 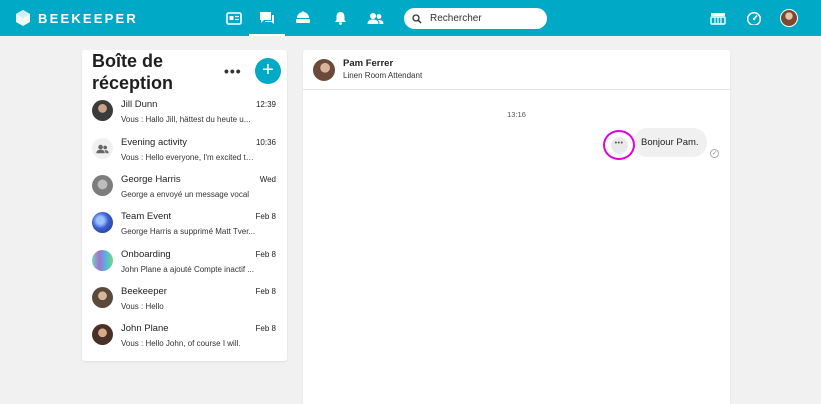 I want to click on search-input, so click(x=485, y=18).